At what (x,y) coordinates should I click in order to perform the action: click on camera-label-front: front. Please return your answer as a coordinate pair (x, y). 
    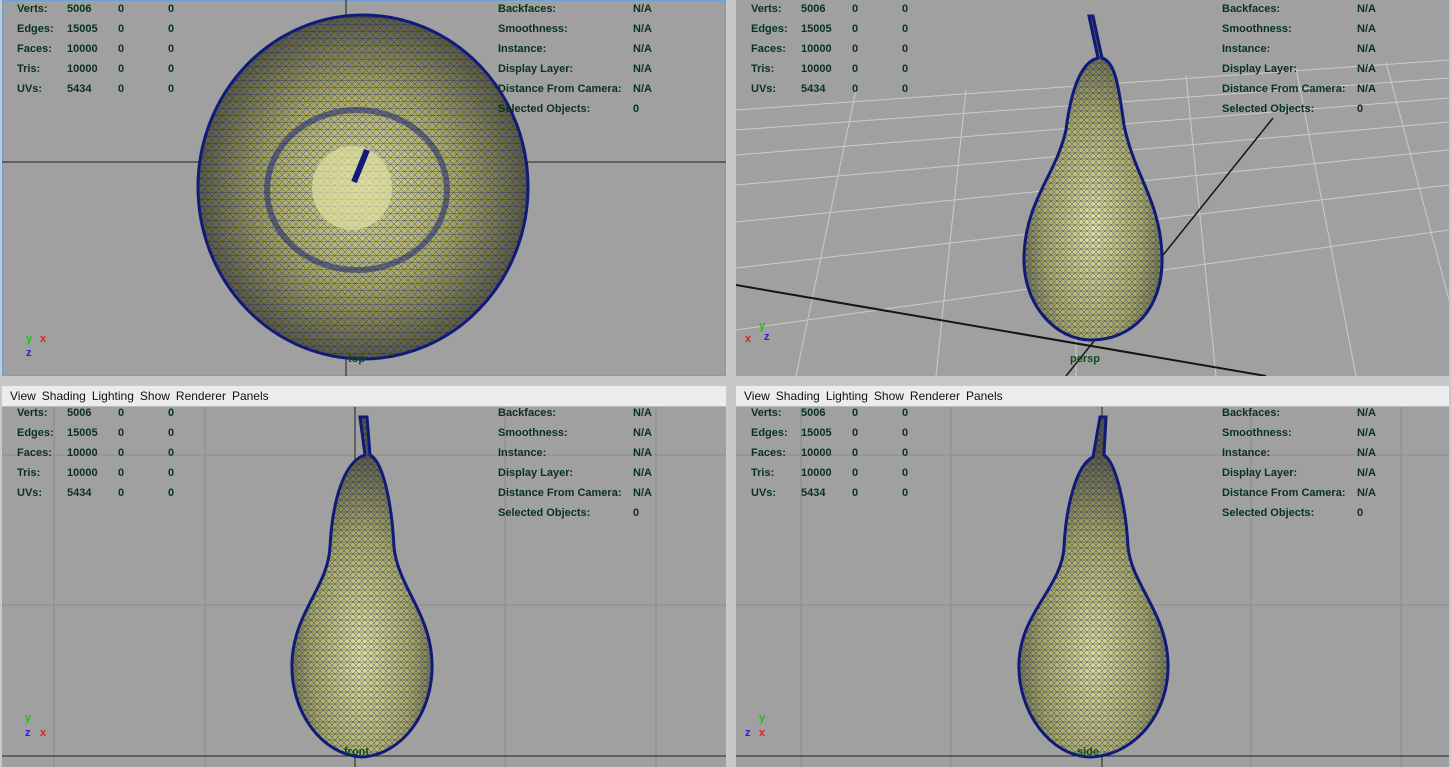
    Looking at the image, I should click on (357, 752).